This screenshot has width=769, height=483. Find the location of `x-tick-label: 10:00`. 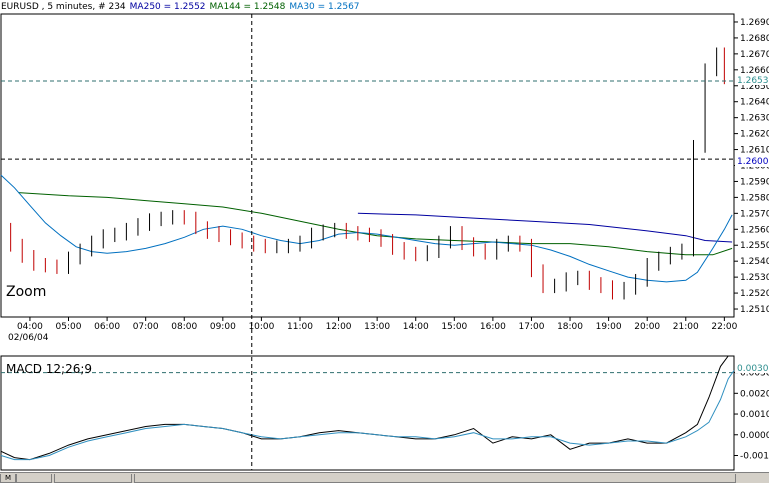

x-tick-label: 10:00 is located at coordinates (261, 327).